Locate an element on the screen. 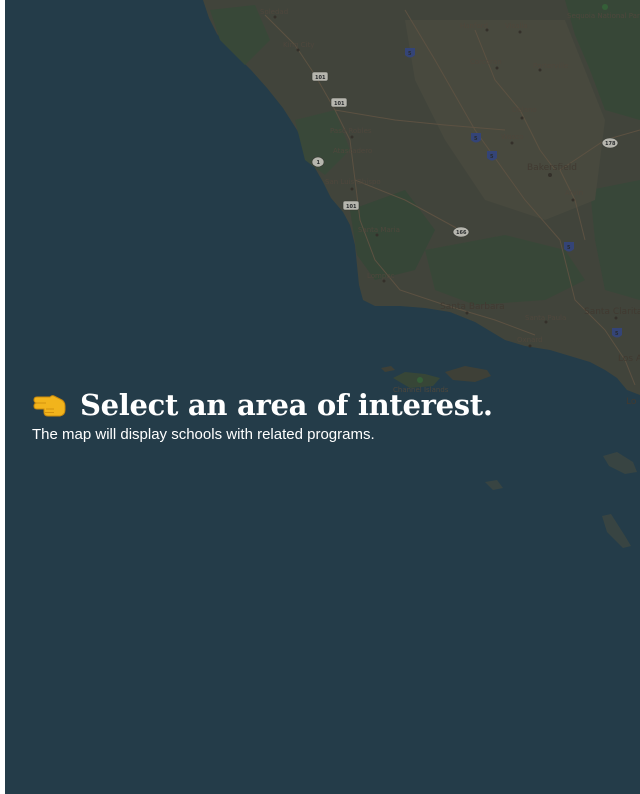  instruction-headline: Select an area of interest. is located at coordinates (332, 405).